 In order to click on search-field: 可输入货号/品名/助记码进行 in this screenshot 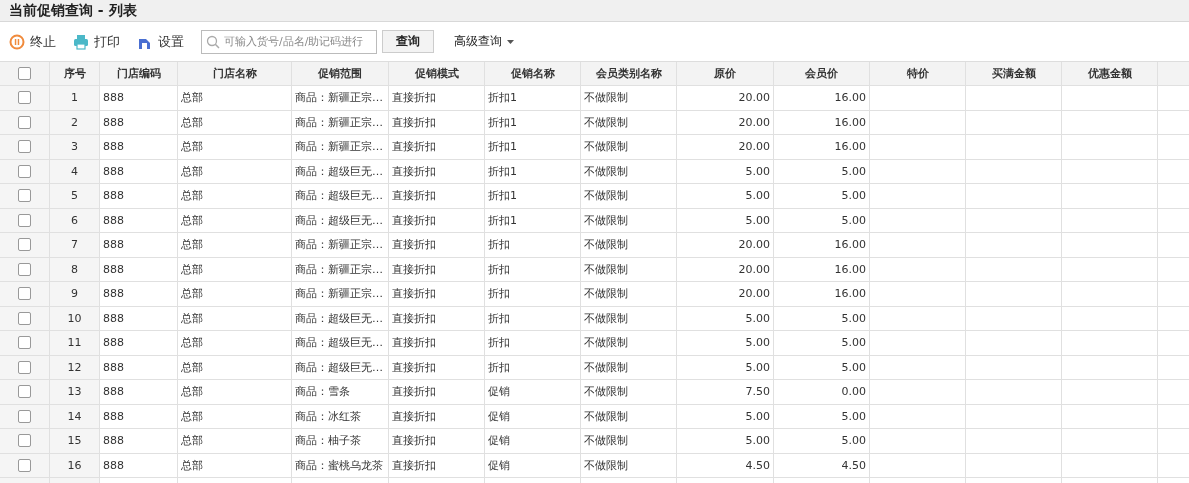, I will do `click(289, 41)`.